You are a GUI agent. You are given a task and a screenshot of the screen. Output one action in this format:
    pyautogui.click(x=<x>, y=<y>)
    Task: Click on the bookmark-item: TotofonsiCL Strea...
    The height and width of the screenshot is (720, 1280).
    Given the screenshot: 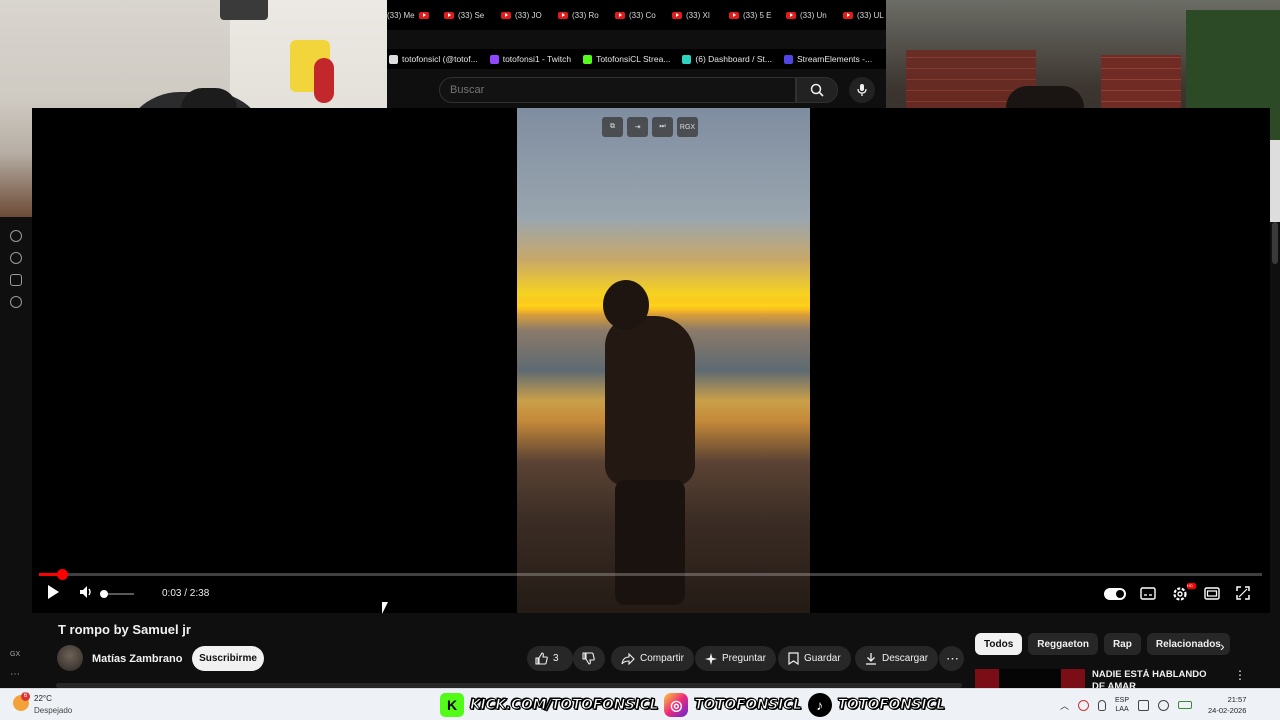 What is the action you would take?
    pyautogui.click(x=626, y=59)
    